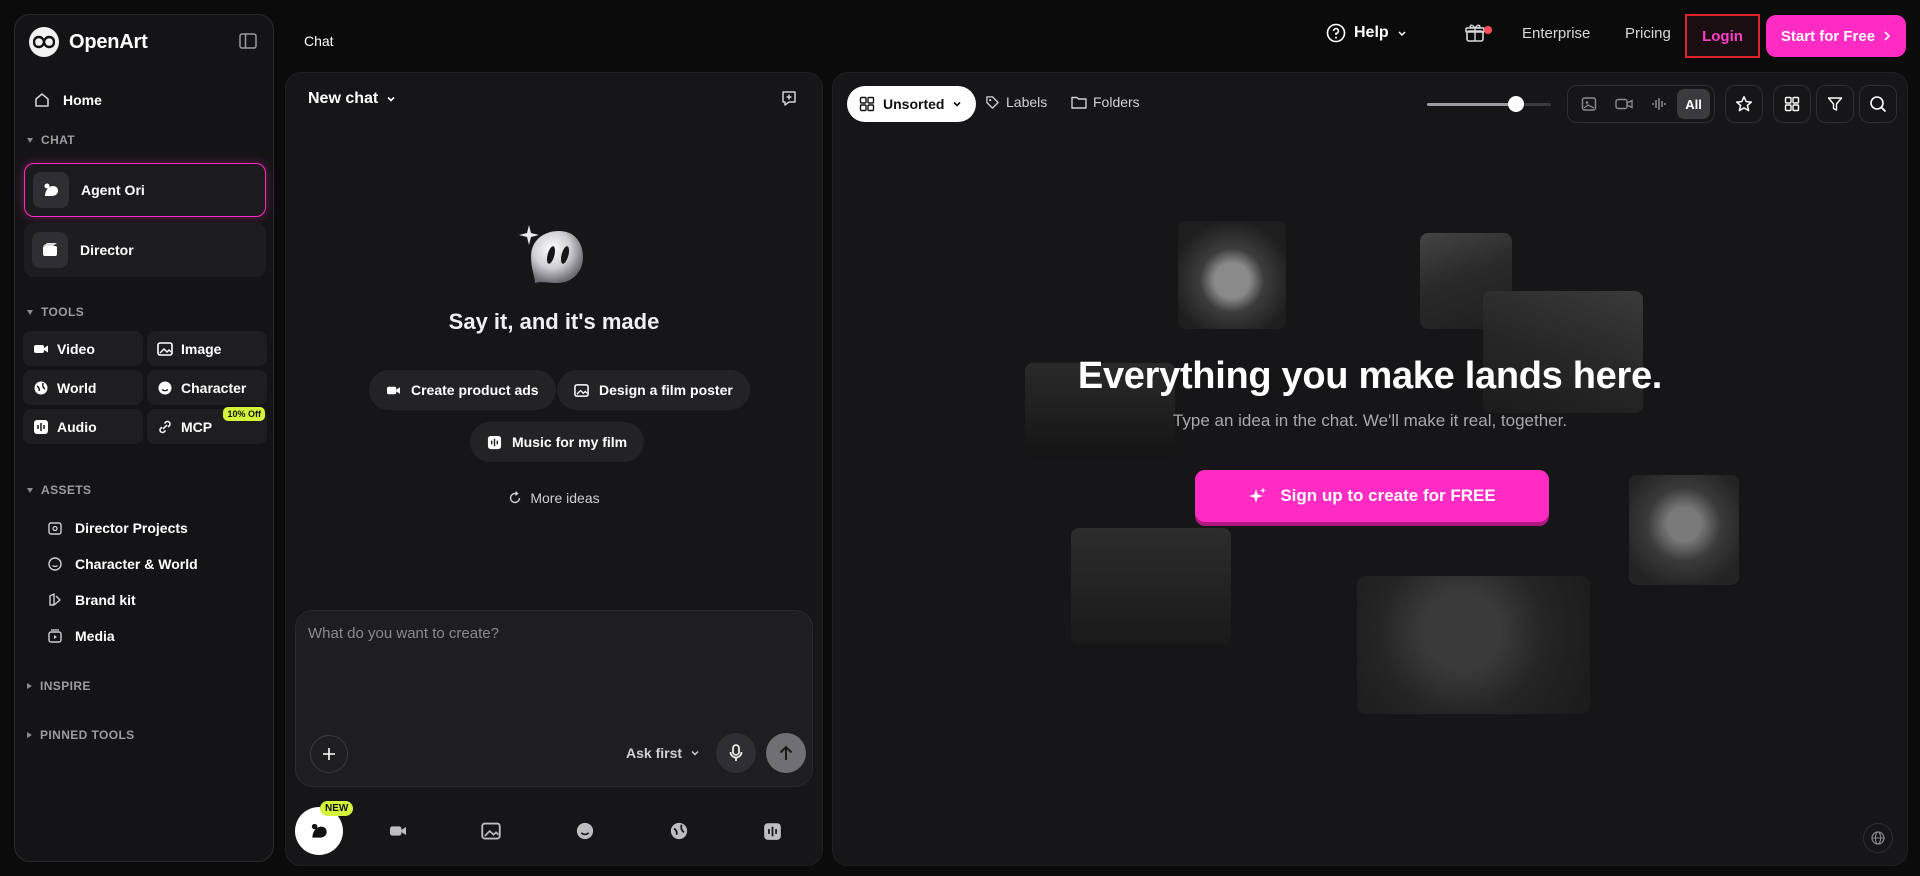 This screenshot has height=876, width=1920. What do you see at coordinates (41, 388) in the screenshot?
I see `world-icon` at bounding box center [41, 388].